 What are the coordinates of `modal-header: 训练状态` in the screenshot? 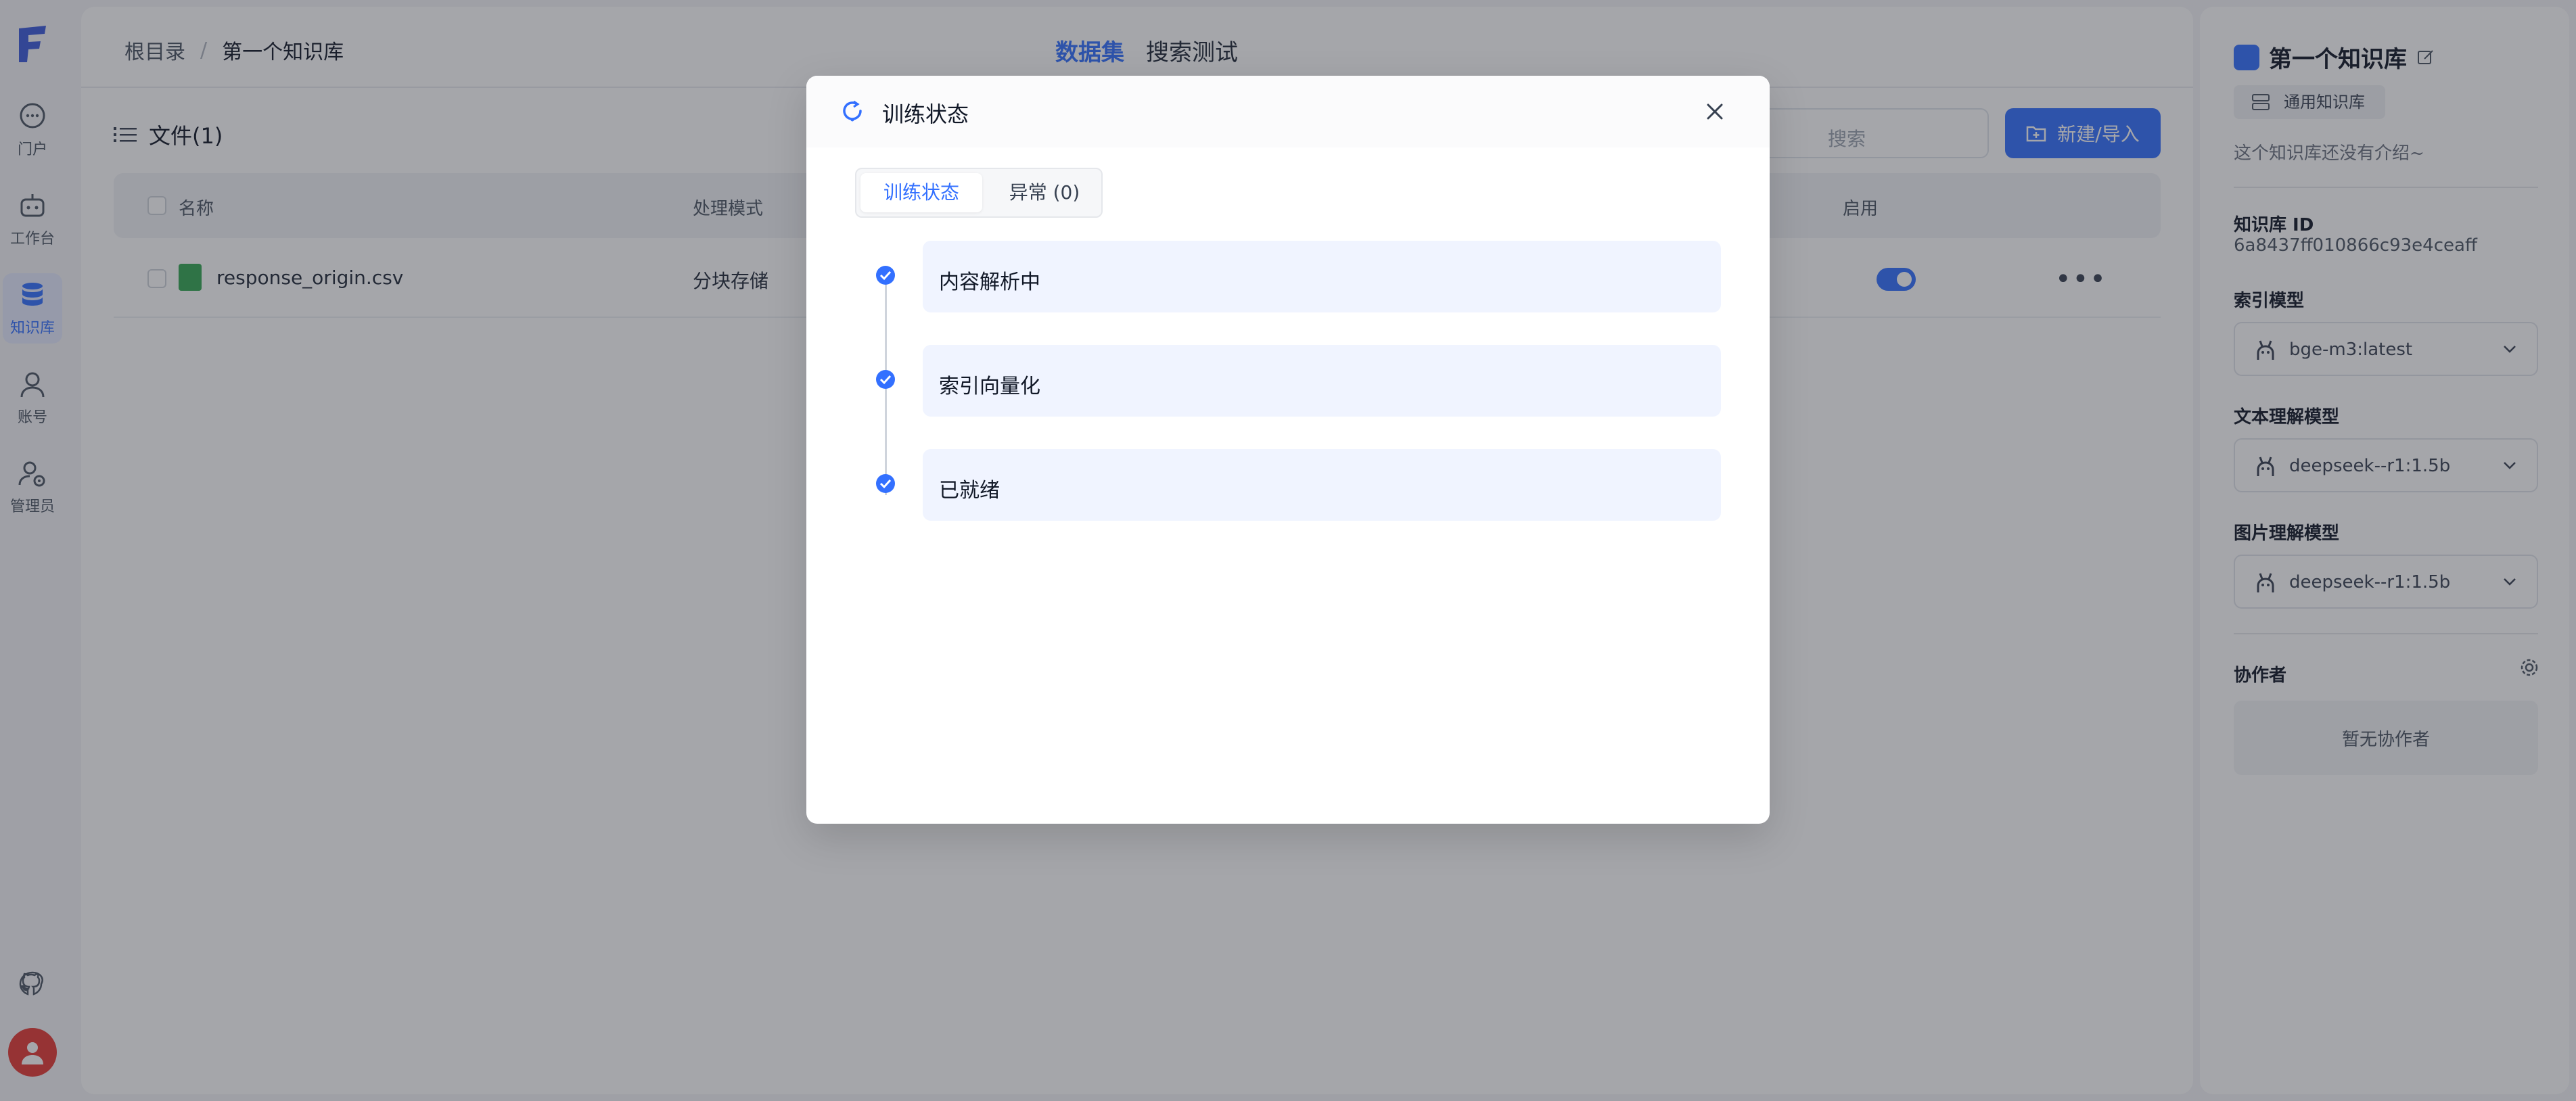 It's located at (1288, 111).